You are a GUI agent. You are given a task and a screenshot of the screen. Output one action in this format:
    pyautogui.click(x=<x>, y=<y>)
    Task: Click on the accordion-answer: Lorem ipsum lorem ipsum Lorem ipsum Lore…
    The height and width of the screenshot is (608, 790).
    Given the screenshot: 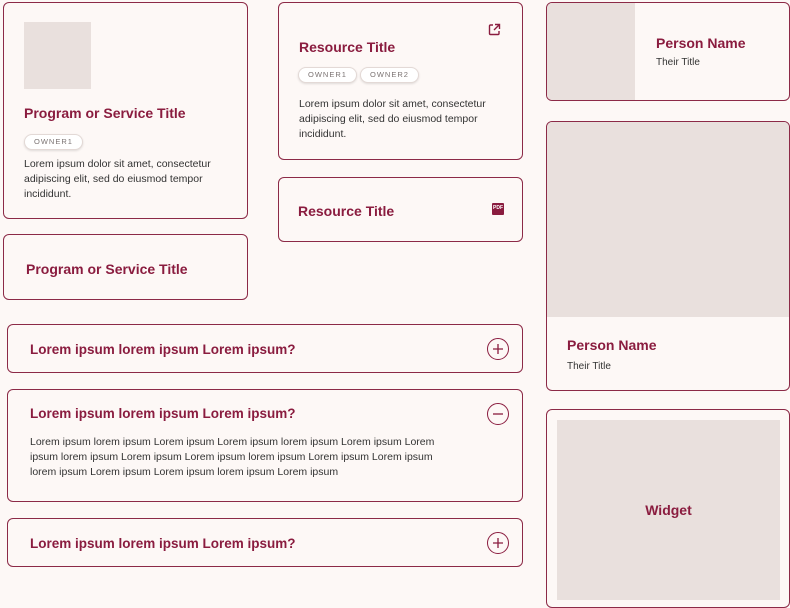 What is the action you would take?
    pyautogui.click(x=232, y=457)
    